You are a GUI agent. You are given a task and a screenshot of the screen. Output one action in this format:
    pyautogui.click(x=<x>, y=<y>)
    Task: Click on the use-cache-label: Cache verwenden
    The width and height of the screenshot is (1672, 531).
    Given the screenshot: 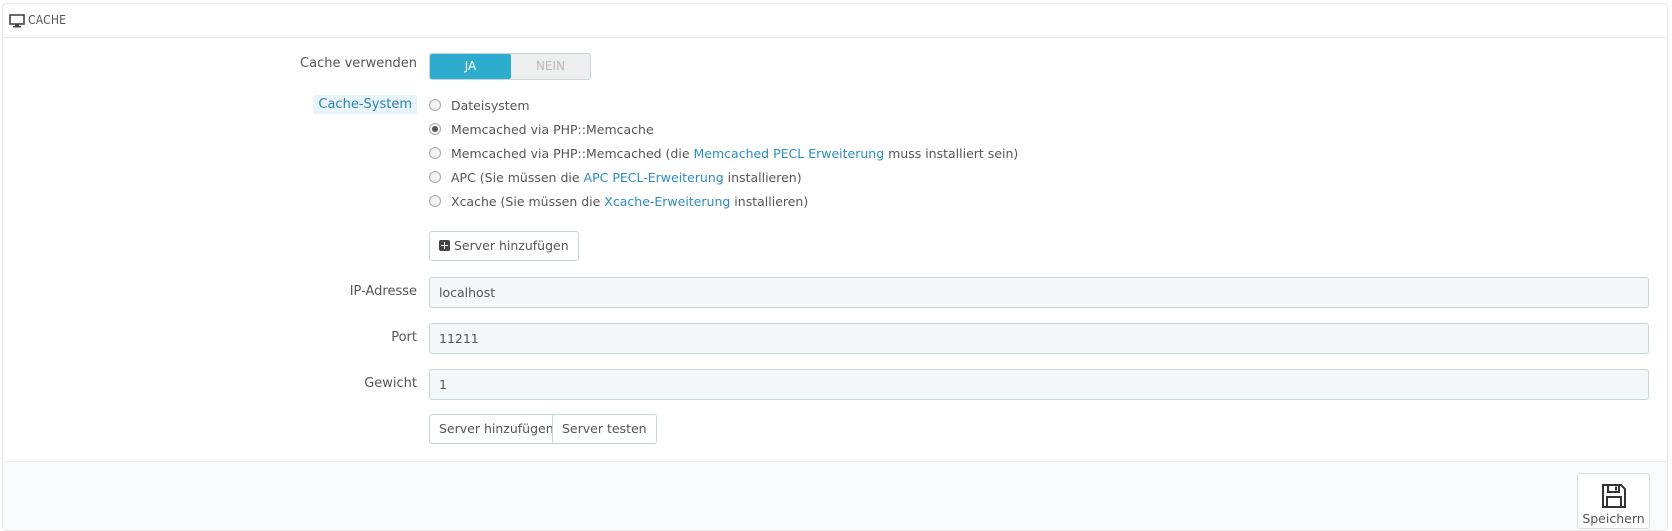 What is the action you would take?
    pyautogui.click(x=358, y=63)
    